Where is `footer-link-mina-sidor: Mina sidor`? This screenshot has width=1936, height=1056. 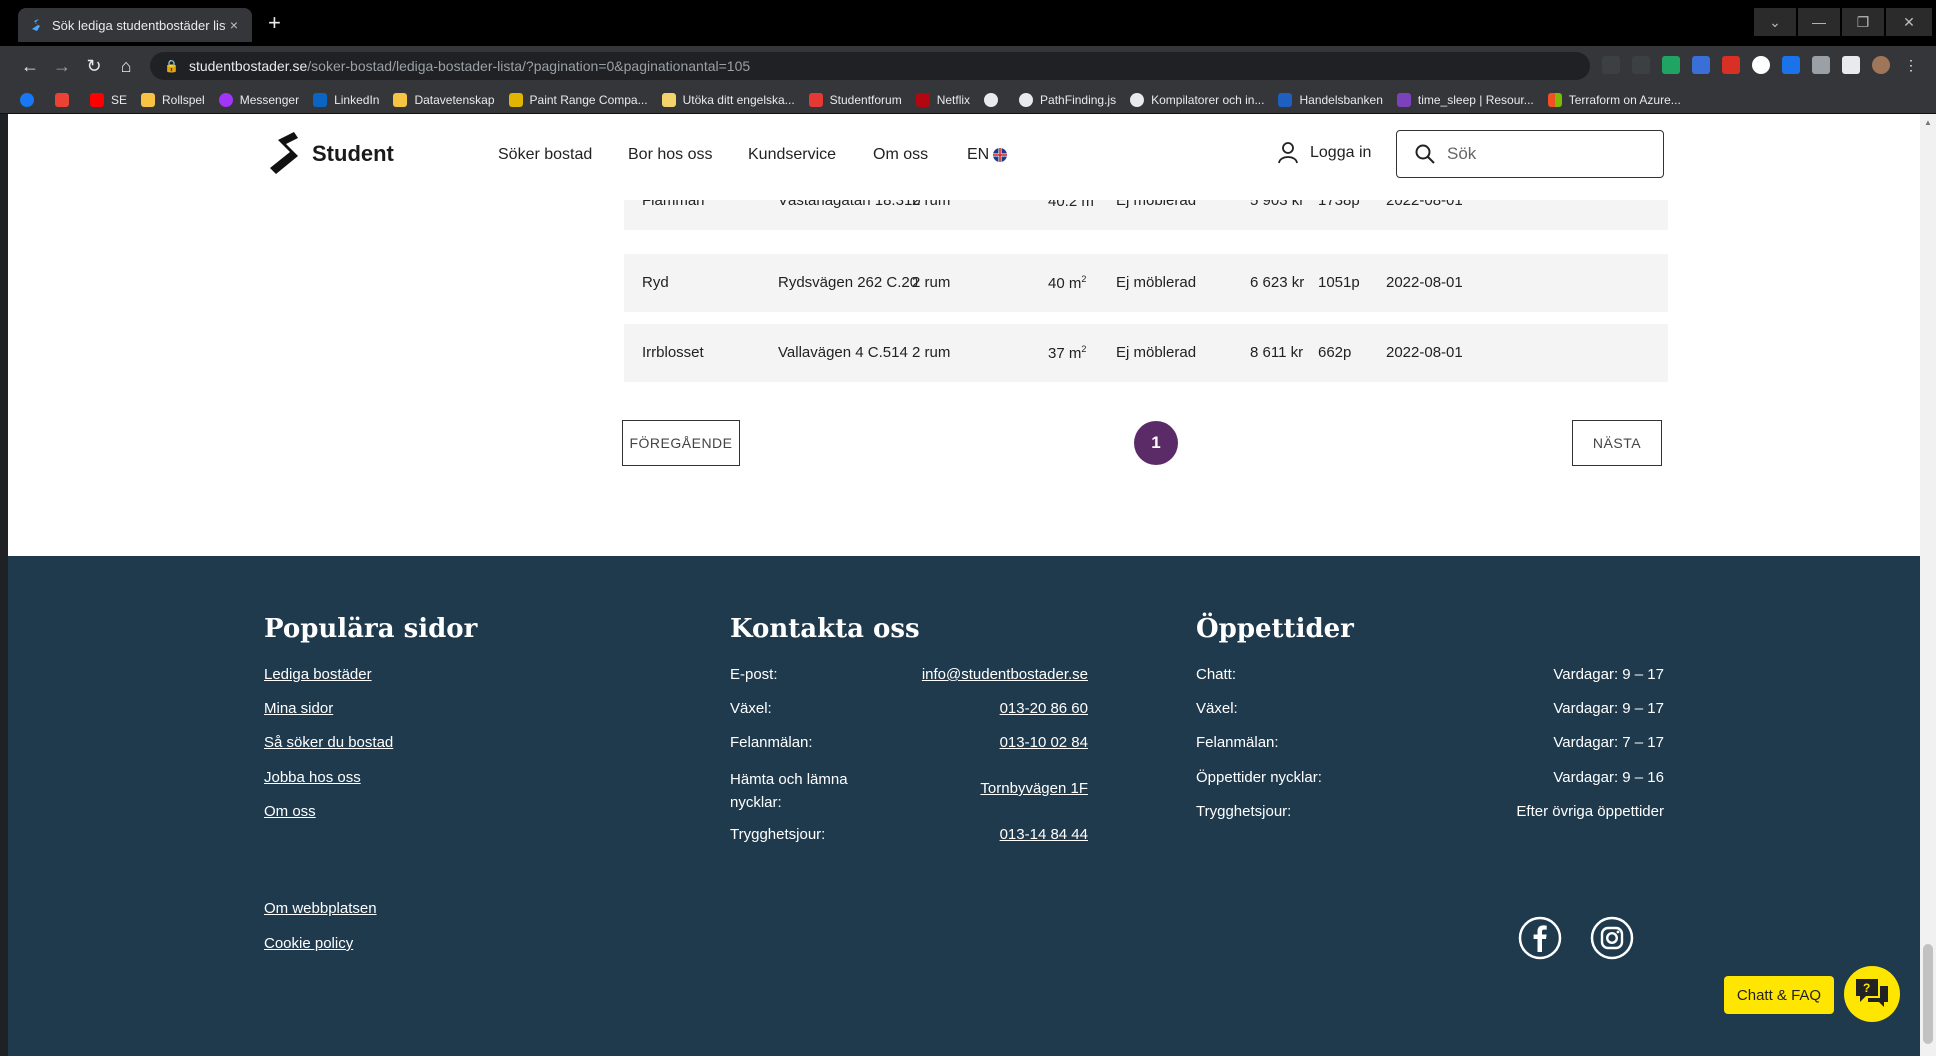 footer-link-mina-sidor: Mina sidor is located at coordinates (298, 708).